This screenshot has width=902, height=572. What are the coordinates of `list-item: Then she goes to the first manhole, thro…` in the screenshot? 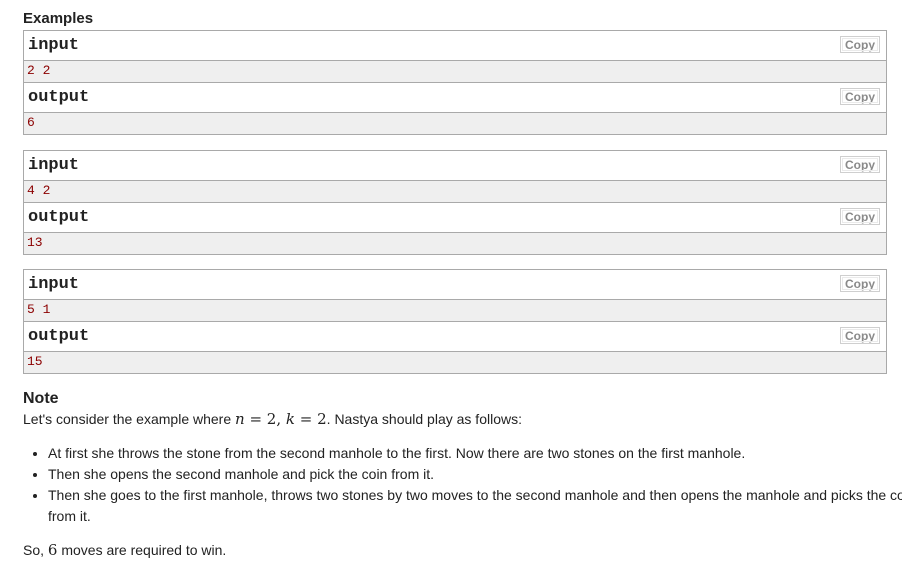 It's located at (475, 506).